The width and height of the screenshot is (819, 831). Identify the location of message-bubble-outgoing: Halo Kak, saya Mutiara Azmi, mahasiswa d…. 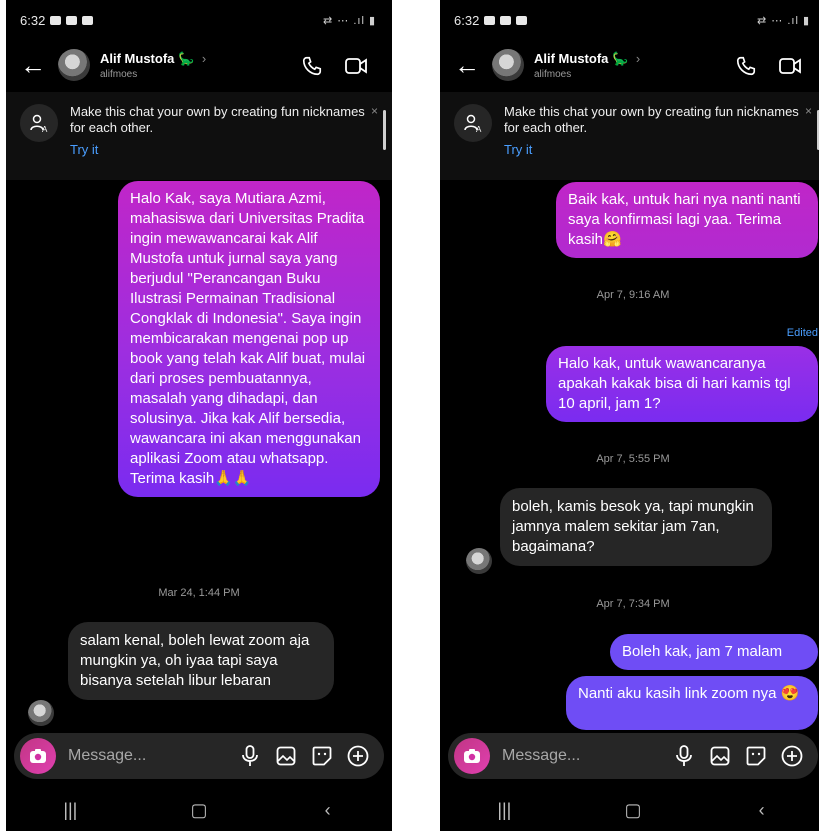
(249, 339).